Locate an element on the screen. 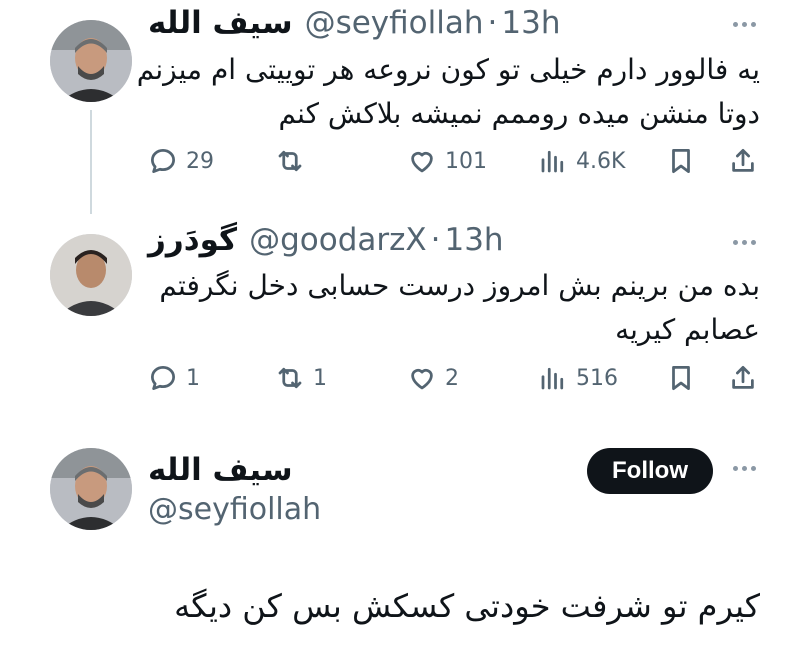 This screenshot has width=800, height=646. reply-button: 1 is located at coordinates (174, 378).